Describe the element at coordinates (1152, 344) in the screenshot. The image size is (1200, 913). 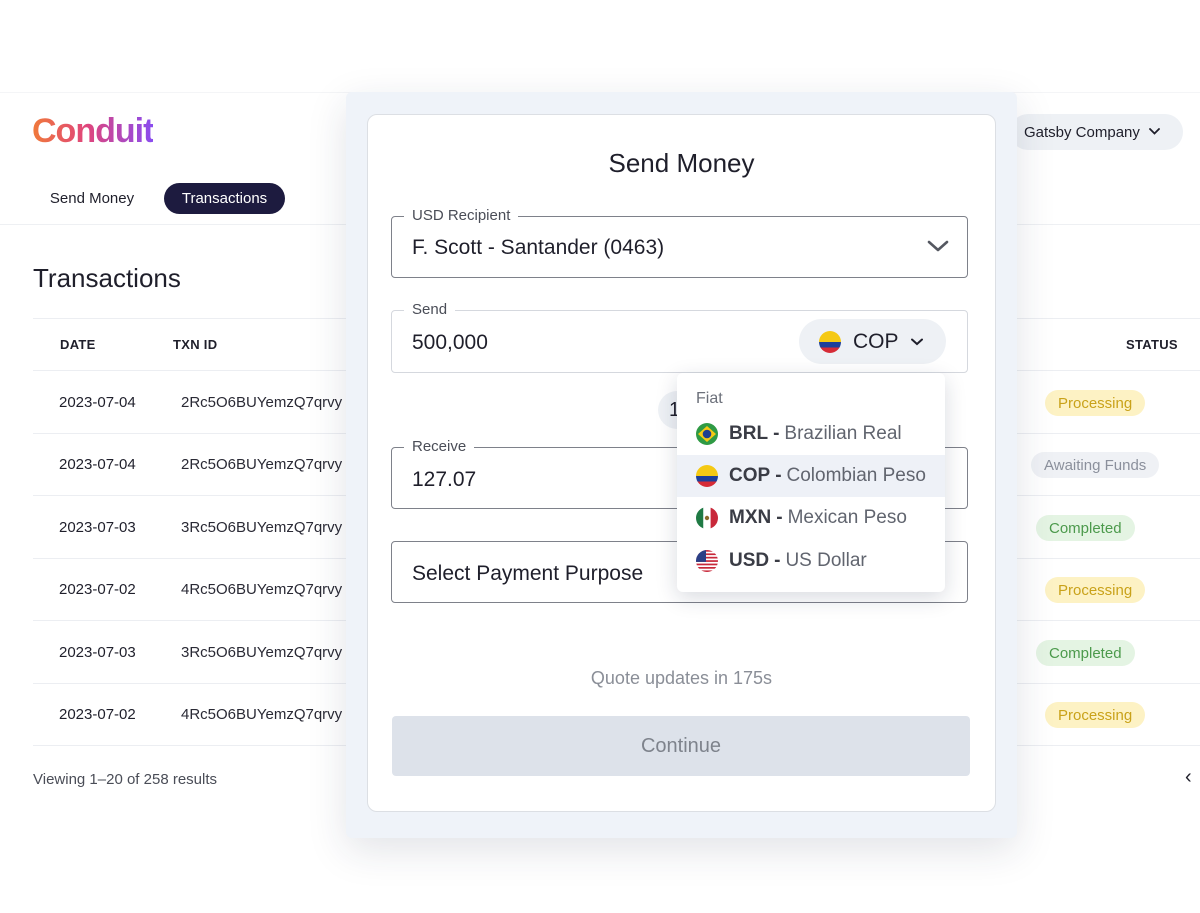
I see `column-header-status: STATUS` at that location.